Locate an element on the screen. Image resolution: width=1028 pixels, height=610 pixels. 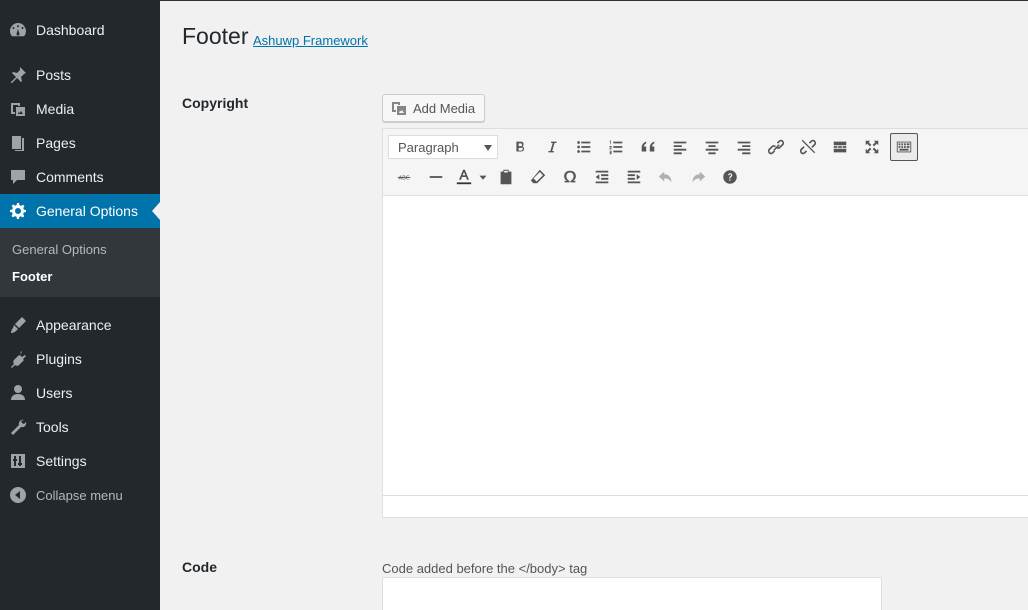
chevron-down-icon is located at coordinates (488, 148).